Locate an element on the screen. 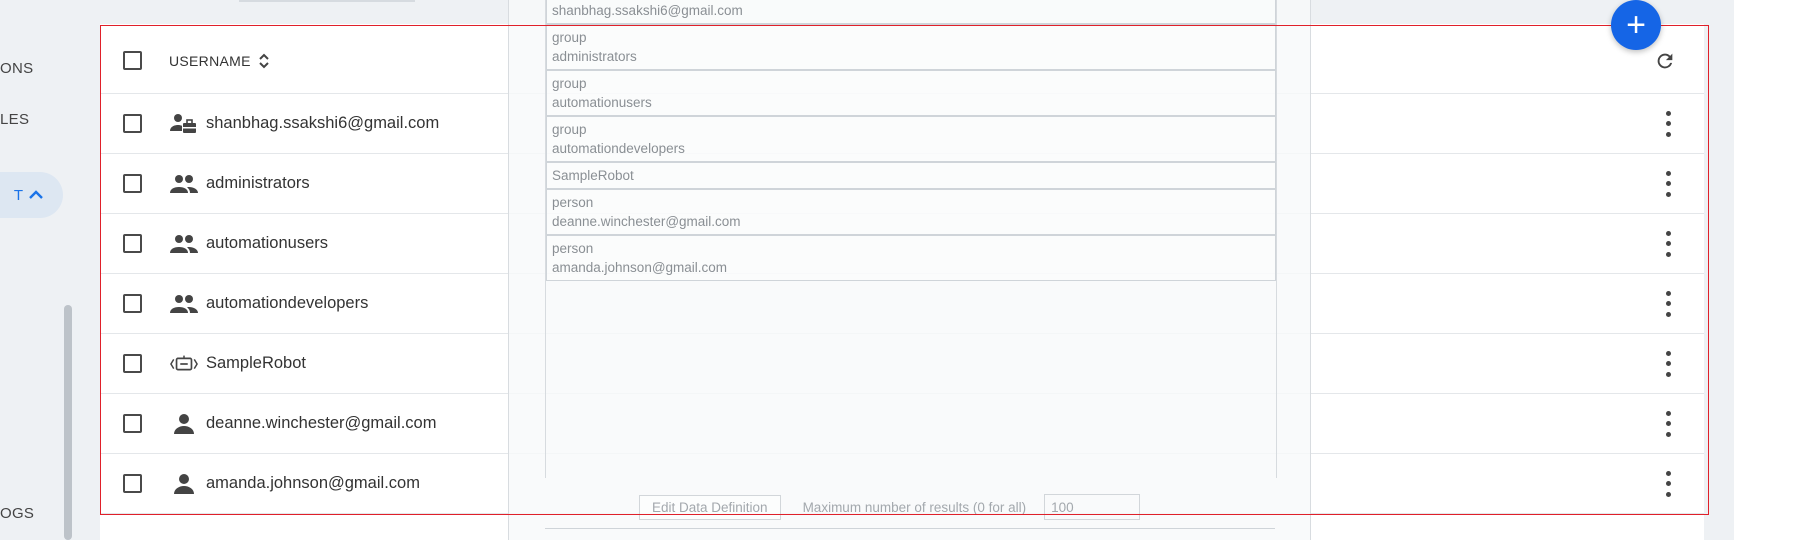  overlay-item-name: administrators is located at coordinates (594, 56).